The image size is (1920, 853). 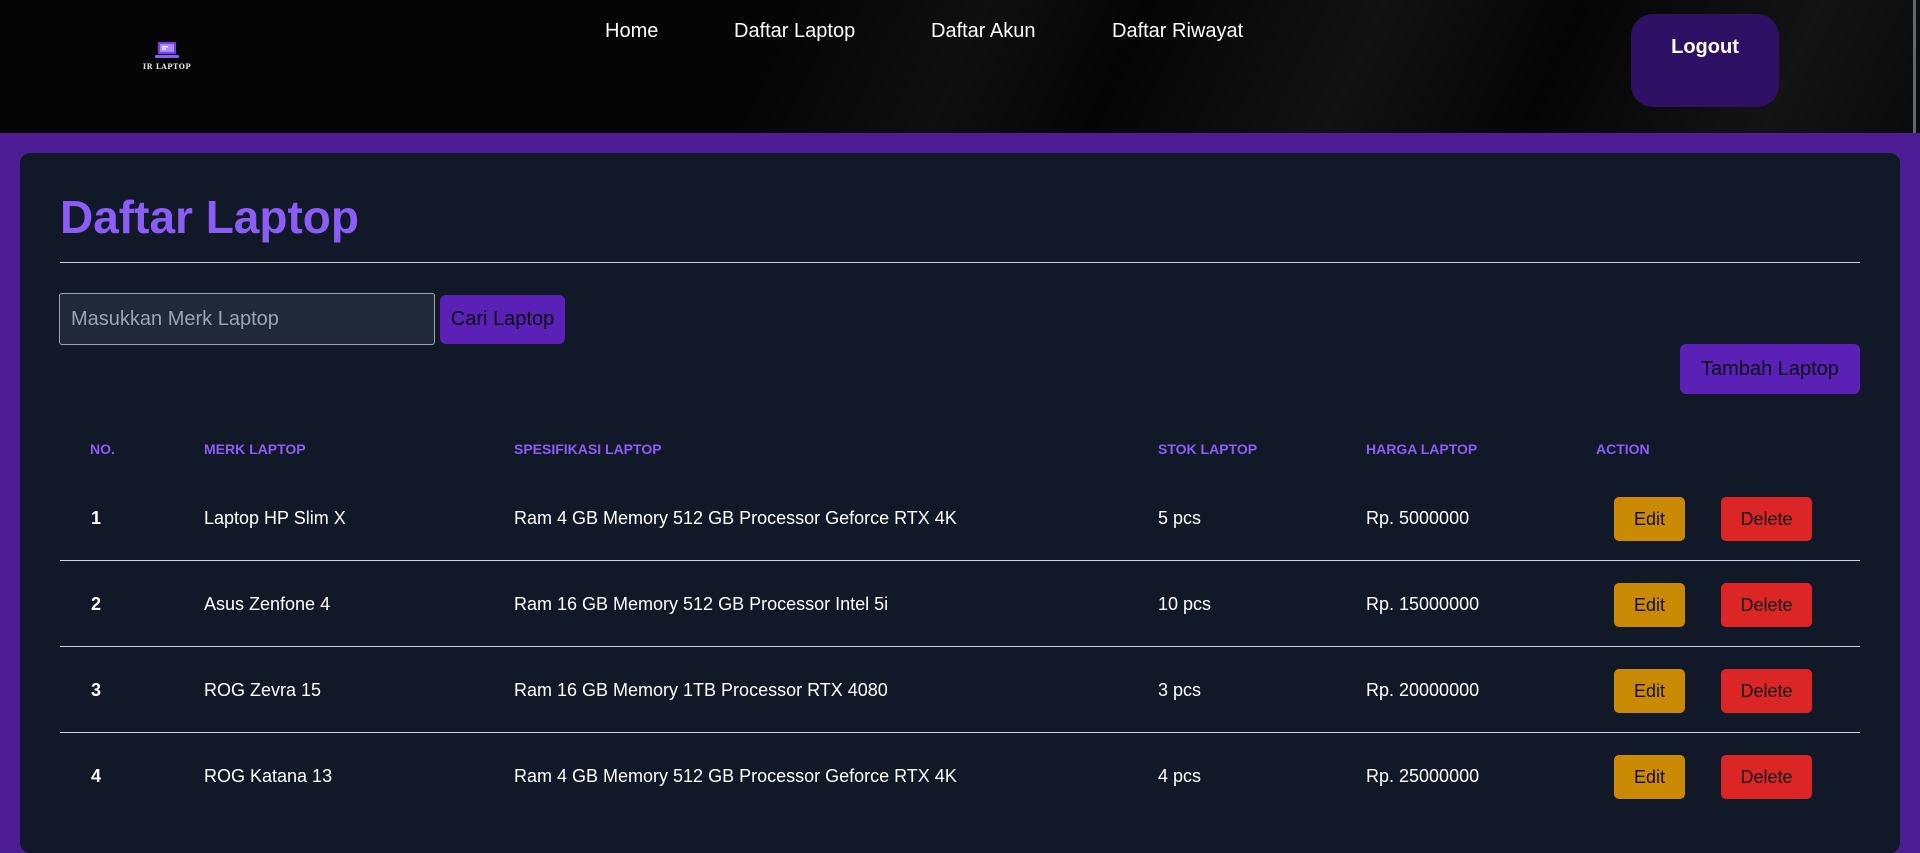 I want to click on title-divider, so click(x=960, y=262).